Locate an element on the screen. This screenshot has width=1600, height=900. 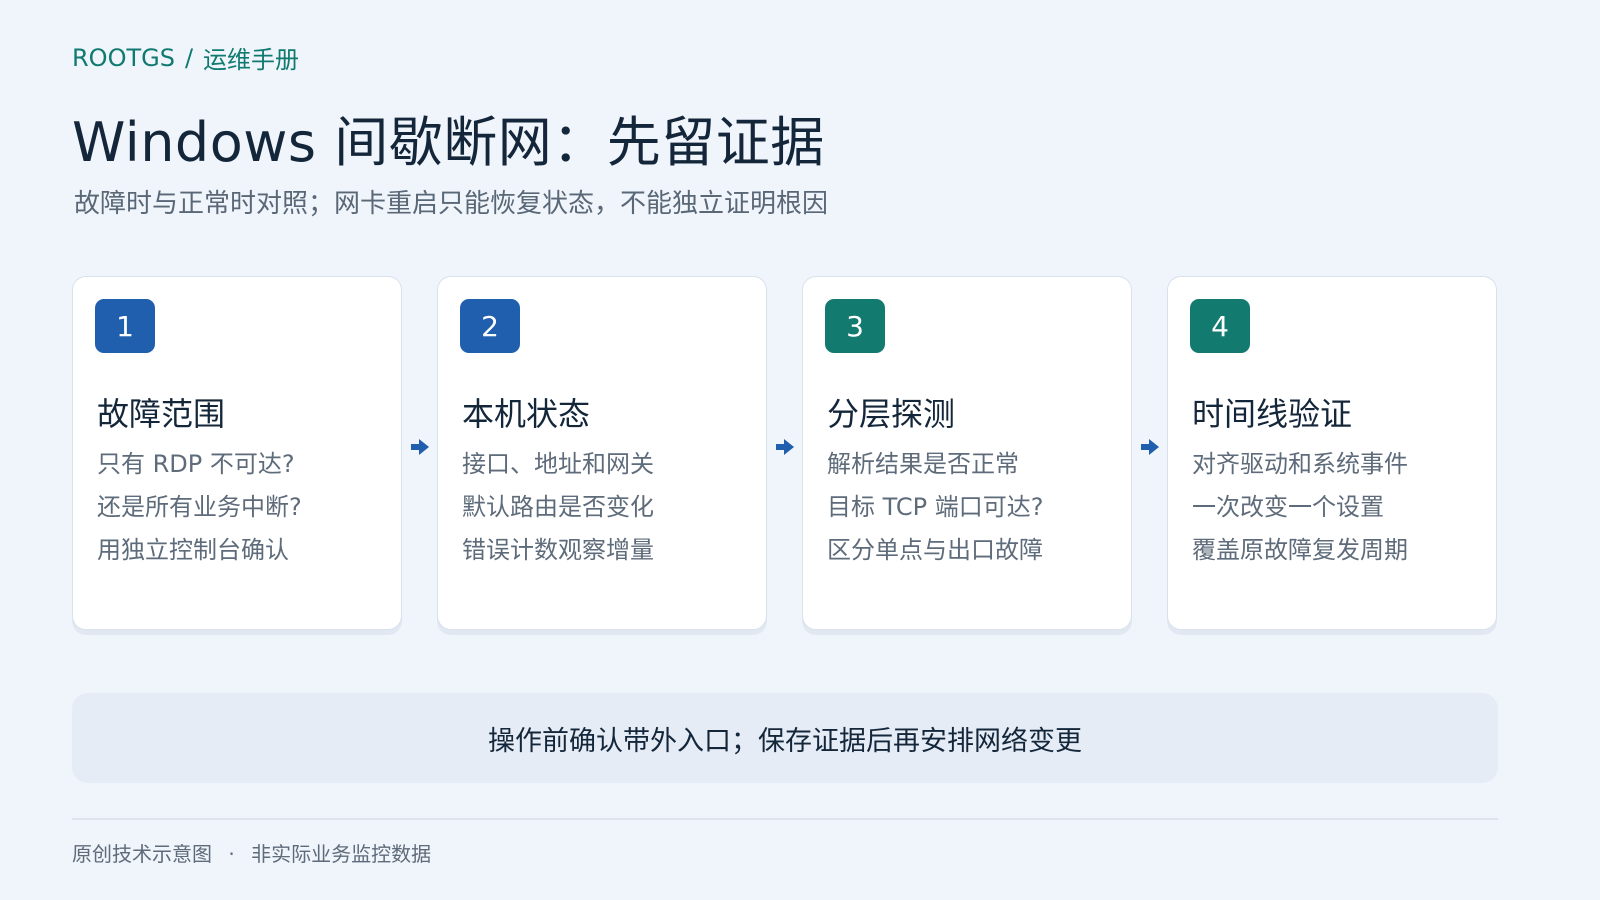
callout-banner: 操作前确认带外入口；保存证据后再安排网络变更 is located at coordinates (785, 738).